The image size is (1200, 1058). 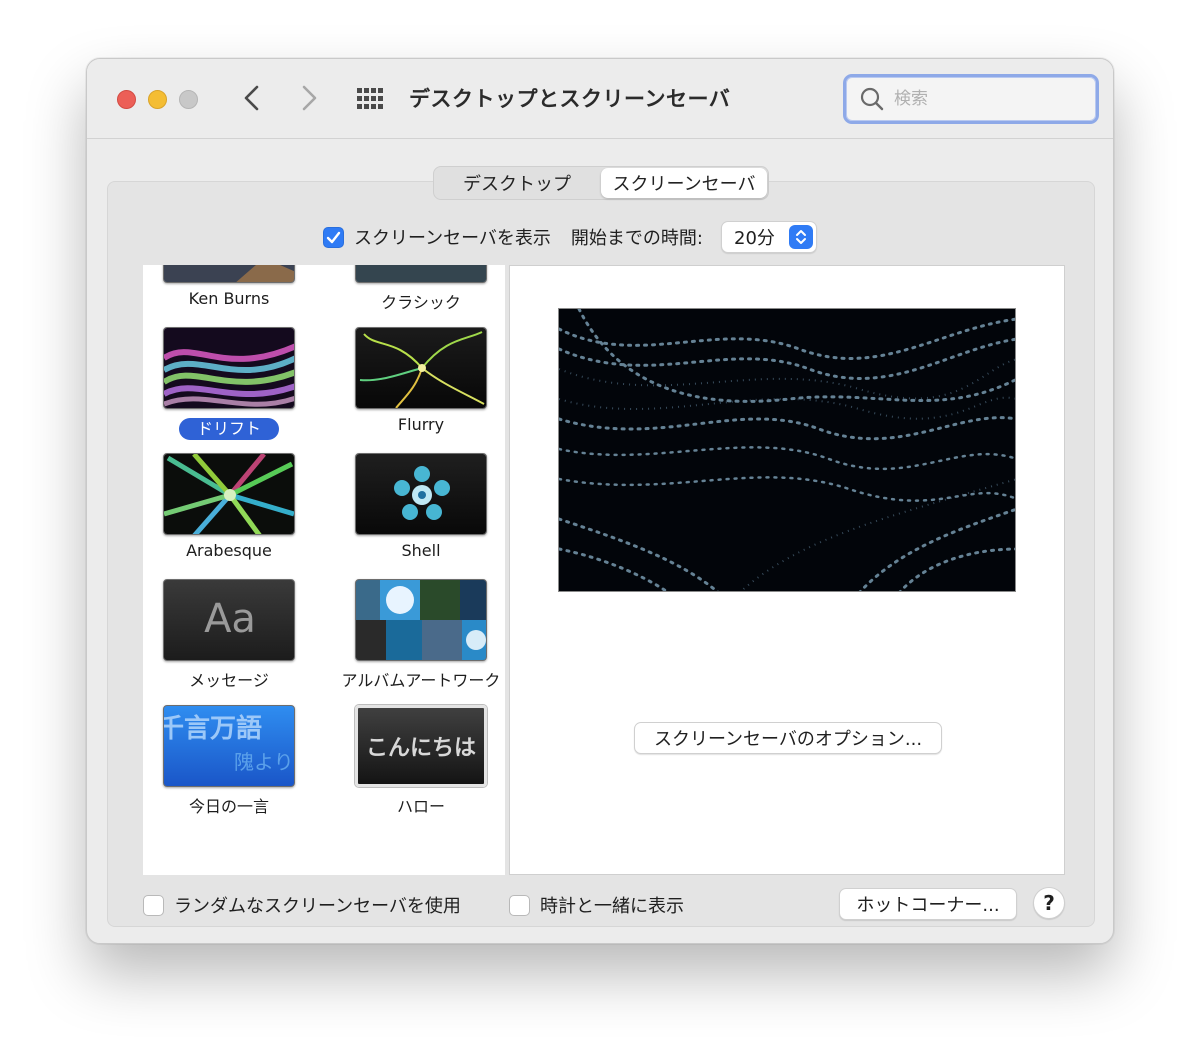 I want to click on show-all-button, so click(x=371, y=99).